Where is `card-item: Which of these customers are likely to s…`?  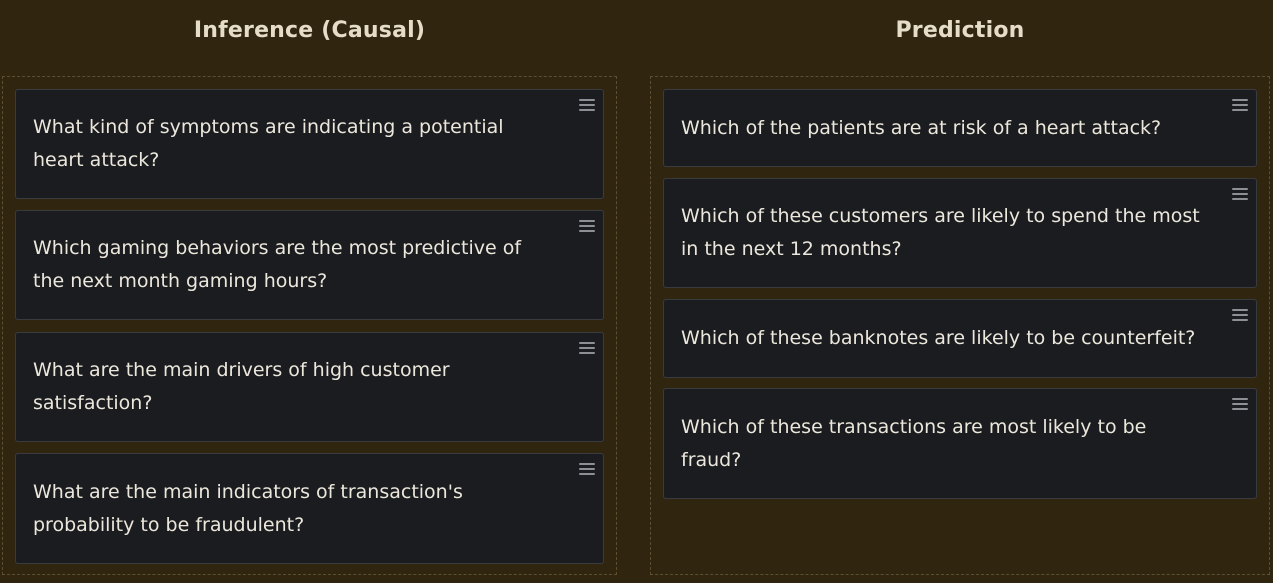
card-item: Which of these customers are likely to s… is located at coordinates (960, 233).